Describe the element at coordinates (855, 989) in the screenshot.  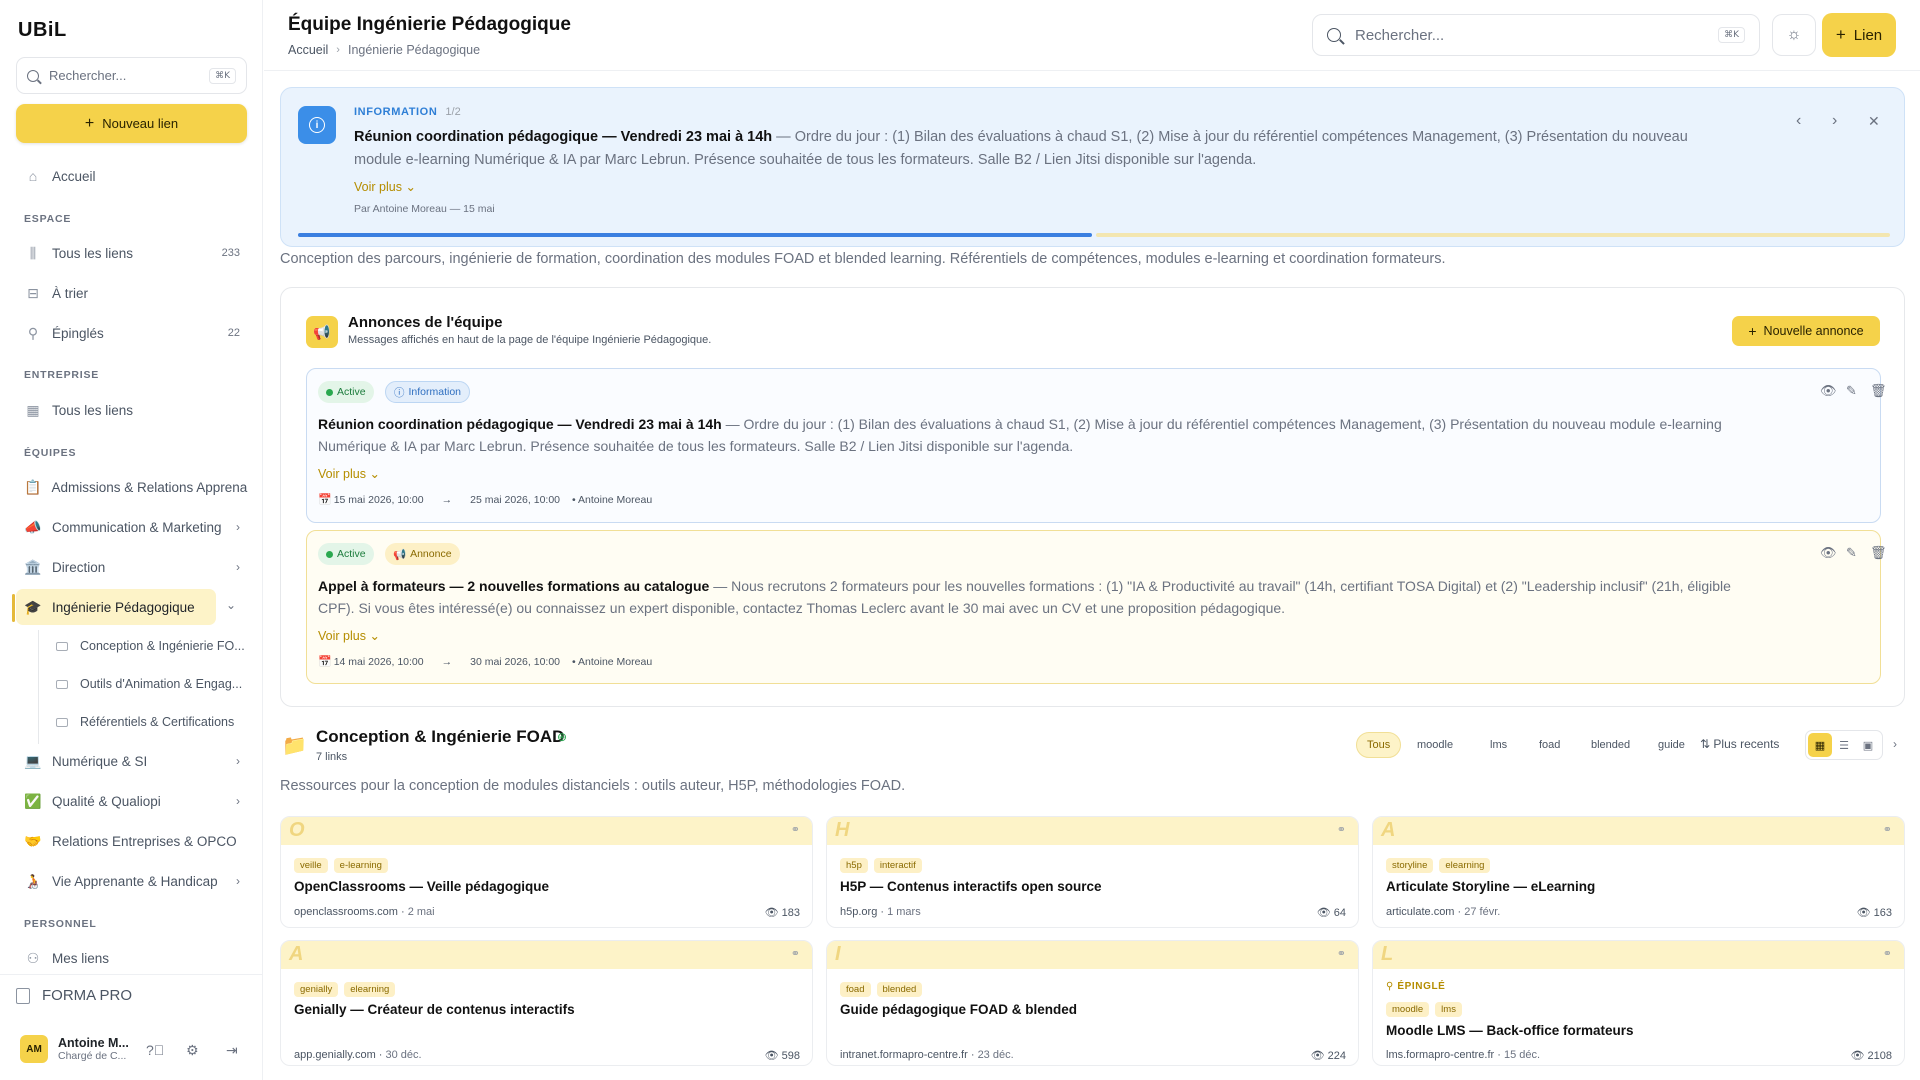
I see `tag: foad` at that location.